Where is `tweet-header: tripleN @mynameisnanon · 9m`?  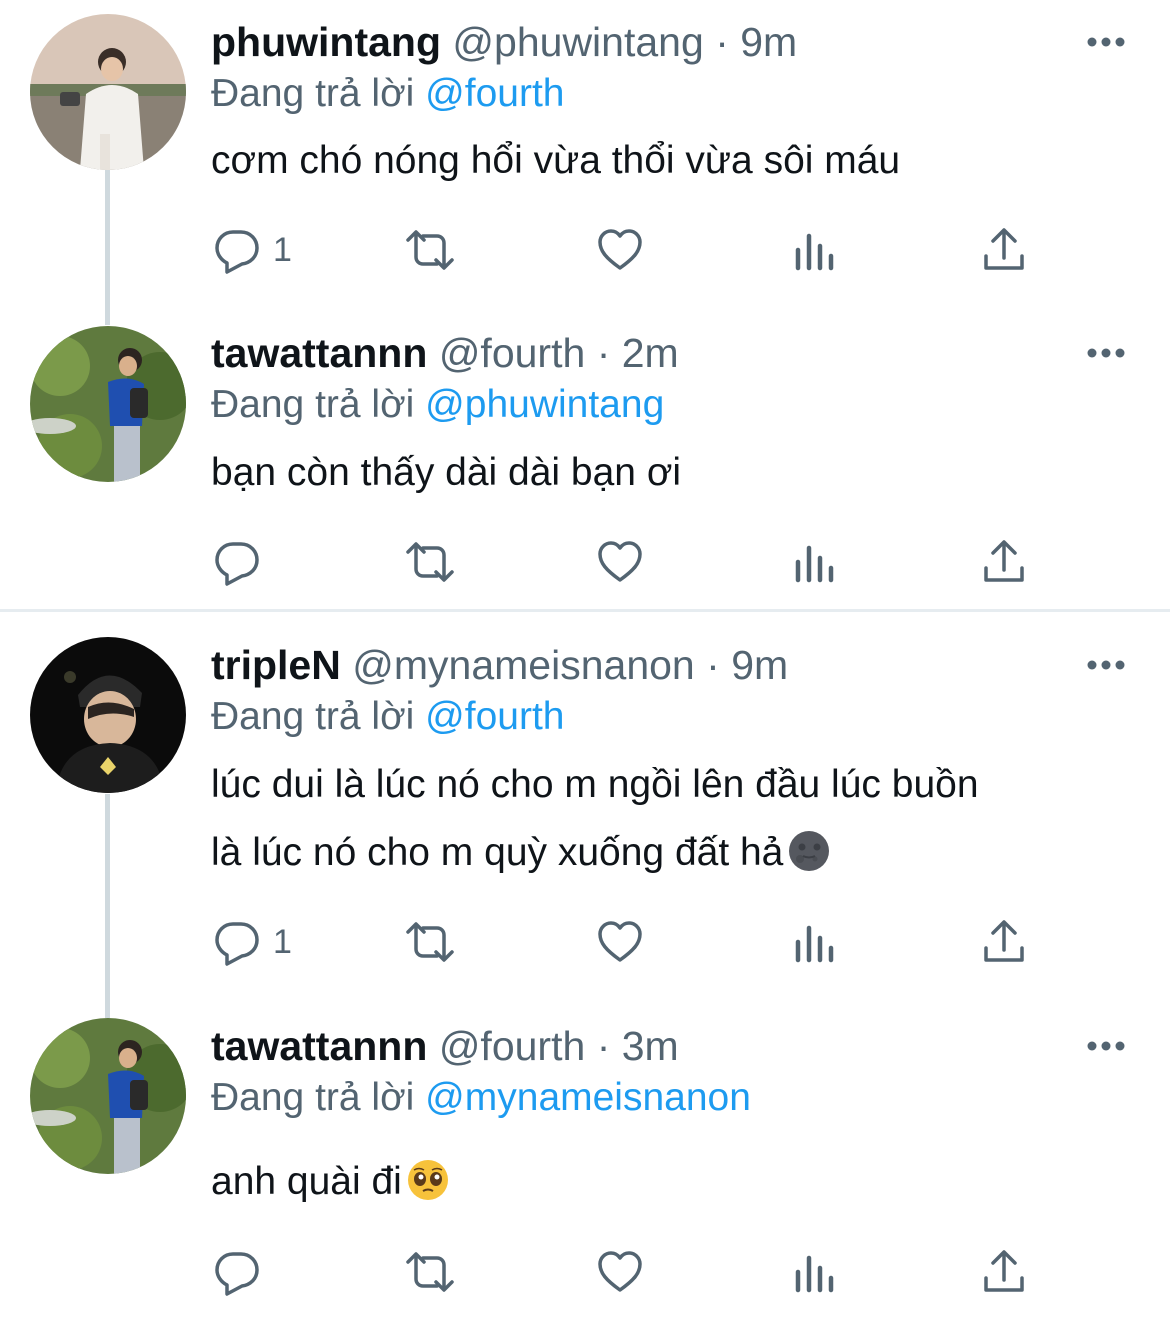
tweet-header: tripleN @mynameisnanon · 9m is located at coordinates (499, 665).